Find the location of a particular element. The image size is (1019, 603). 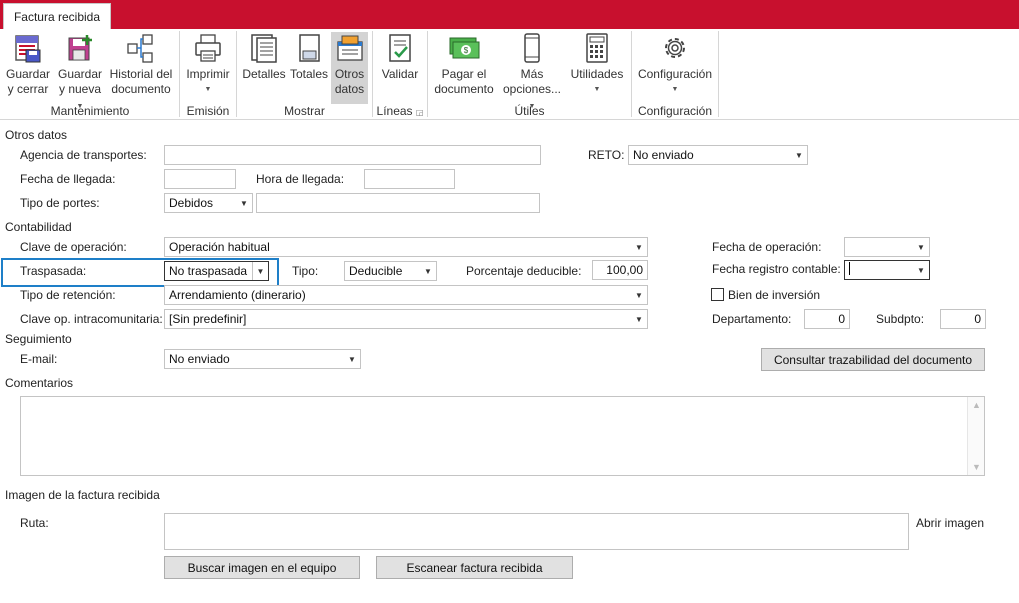

details-button: Detalles is located at coordinates (264, 68).